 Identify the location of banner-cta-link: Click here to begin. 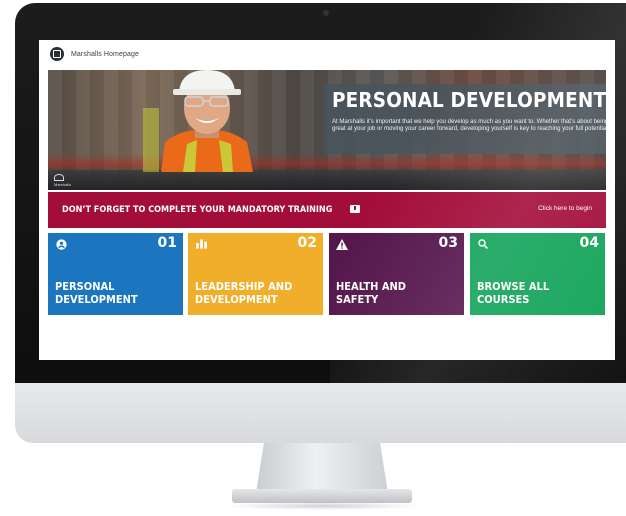
(565, 208).